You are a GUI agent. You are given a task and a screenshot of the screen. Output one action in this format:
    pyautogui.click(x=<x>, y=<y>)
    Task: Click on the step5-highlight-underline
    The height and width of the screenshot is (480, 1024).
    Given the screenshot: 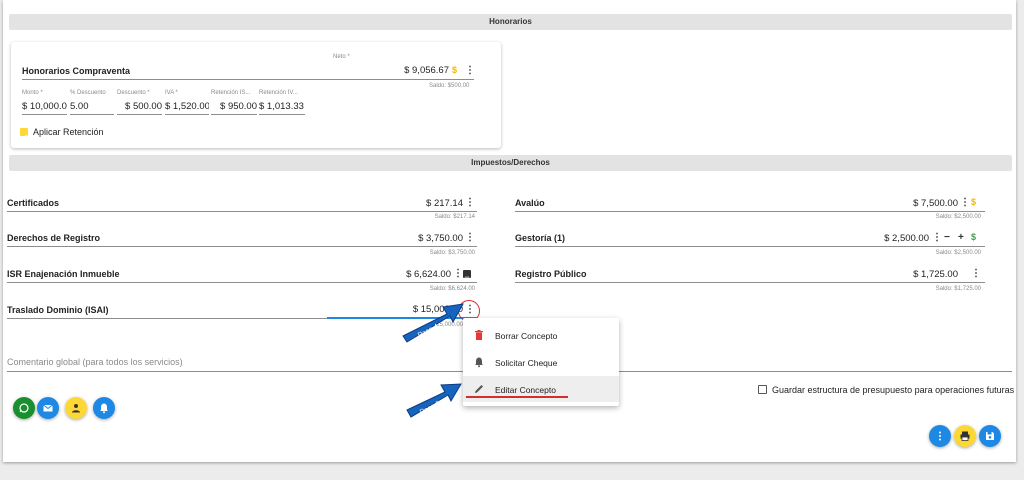 What is the action you would take?
    pyautogui.click(x=517, y=397)
    